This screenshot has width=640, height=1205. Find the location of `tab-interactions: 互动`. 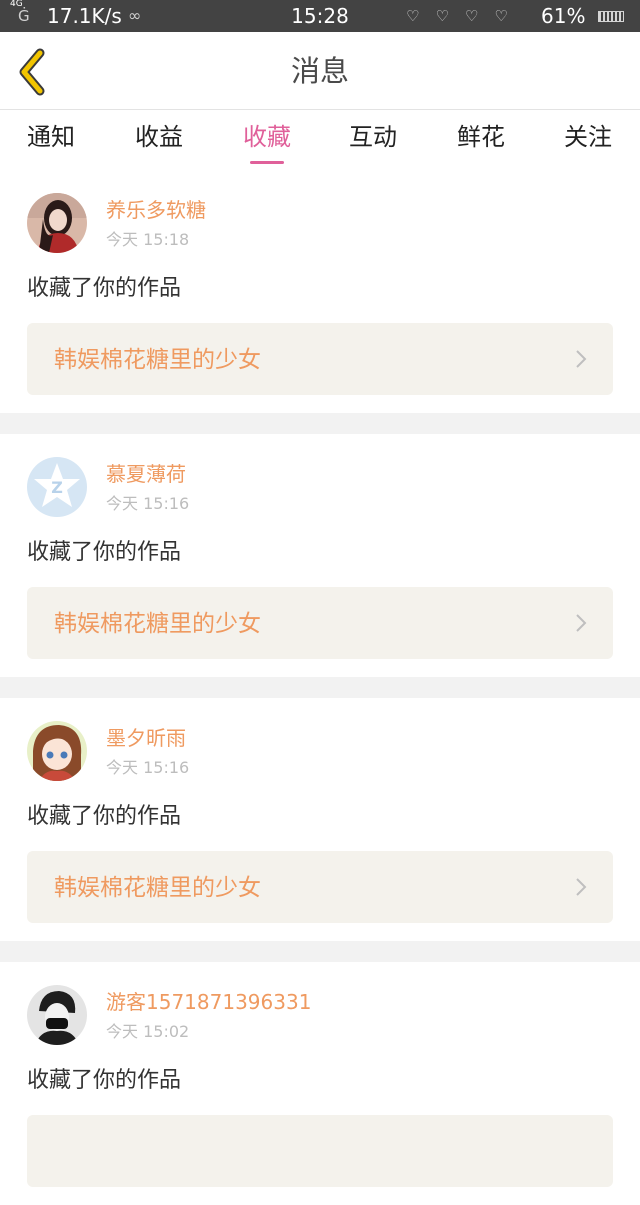

tab-interactions: 互动 is located at coordinates (373, 137).